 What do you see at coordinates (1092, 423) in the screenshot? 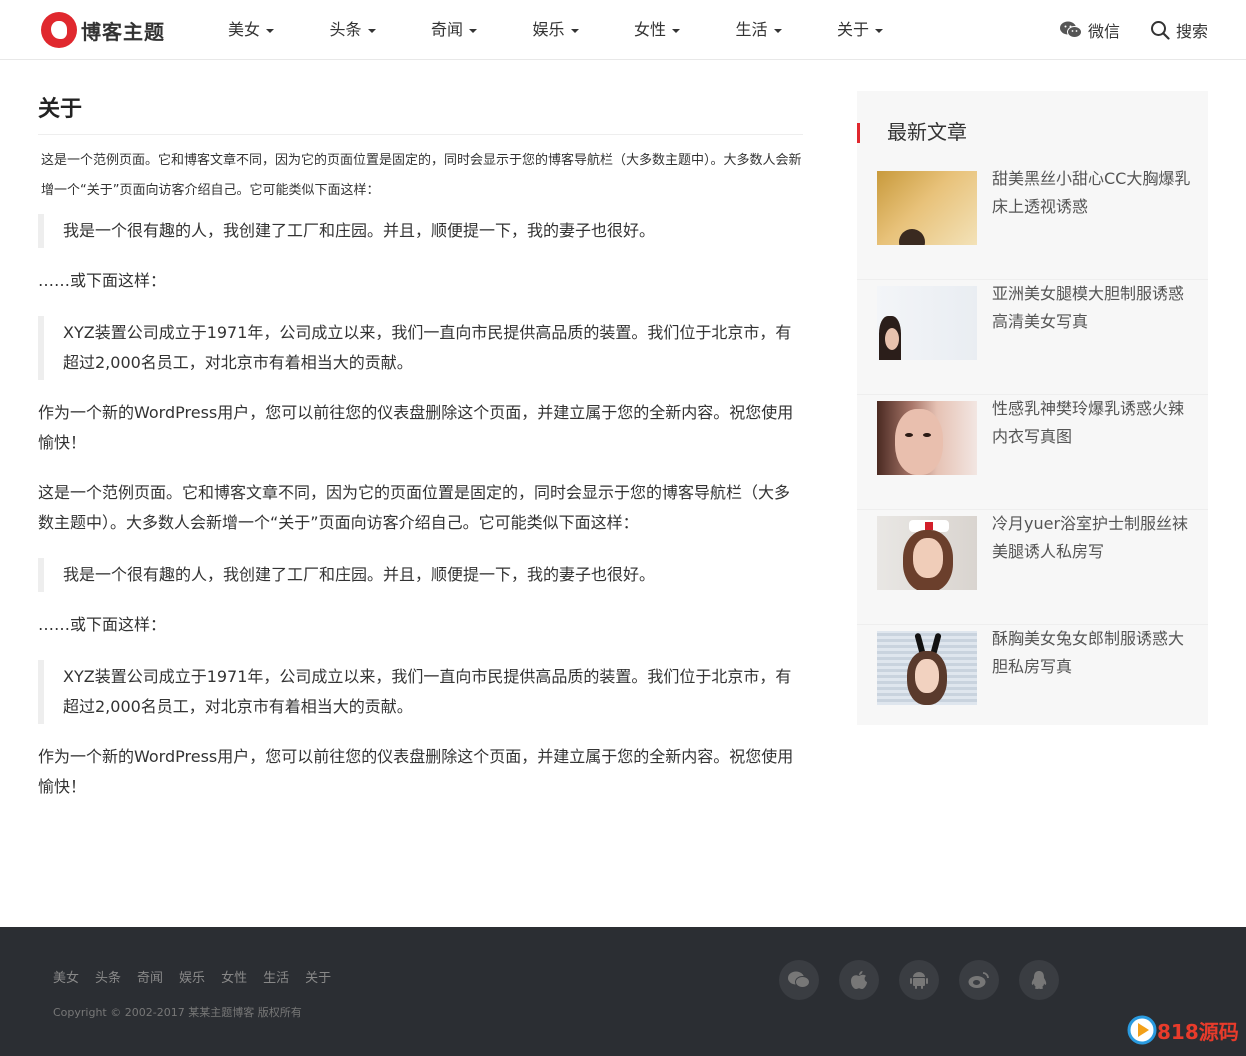
I see `post-title: 性感乳神樊玲爆乳诱惑火辣内衣写真图` at bounding box center [1092, 423].